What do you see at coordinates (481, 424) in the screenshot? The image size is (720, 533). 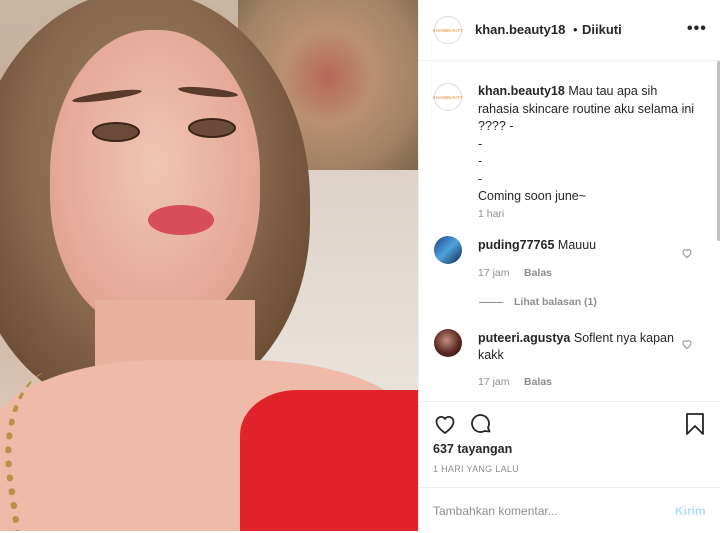 I see `comment-bubble-icon` at bounding box center [481, 424].